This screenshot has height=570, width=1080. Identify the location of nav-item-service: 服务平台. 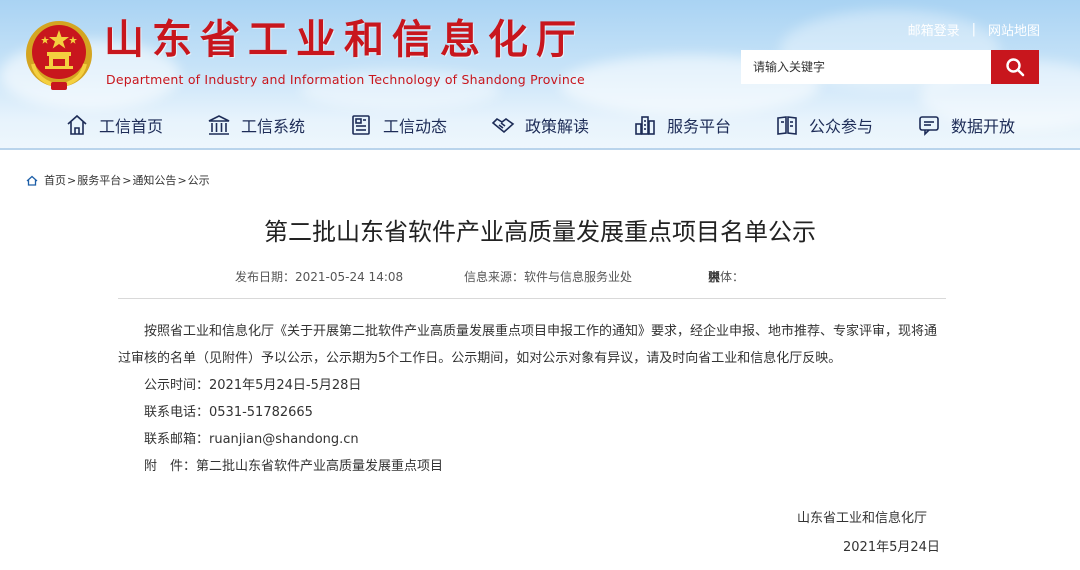
(682, 125).